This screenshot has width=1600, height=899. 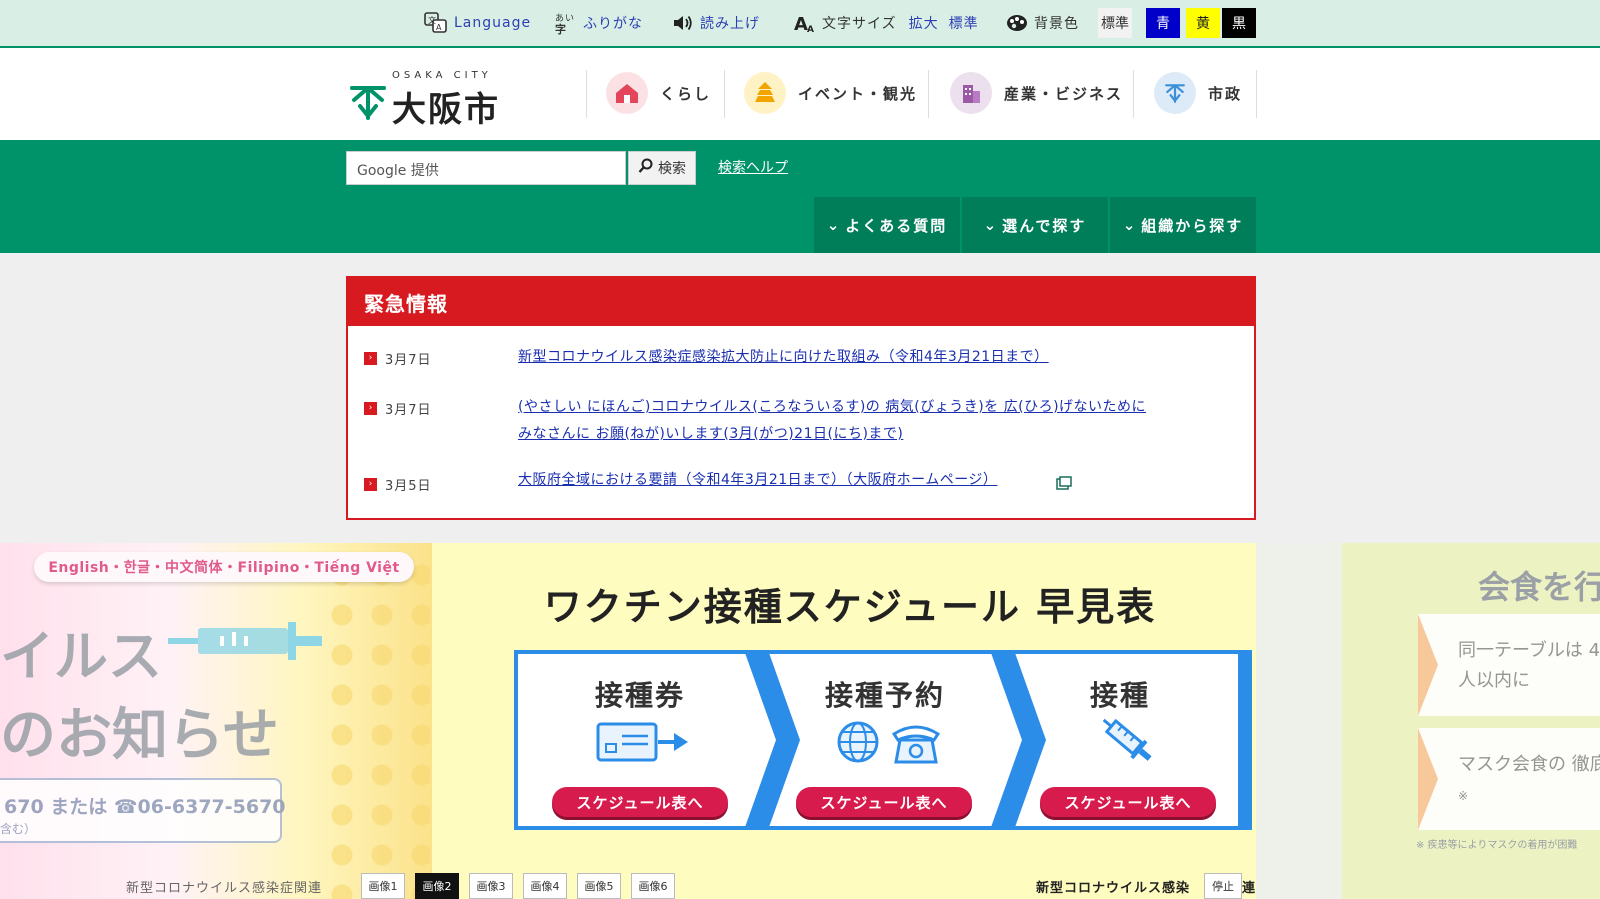 What do you see at coordinates (859, 24) in the screenshot?
I see `fontsize-label: 文字サイズ` at bounding box center [859, 24].